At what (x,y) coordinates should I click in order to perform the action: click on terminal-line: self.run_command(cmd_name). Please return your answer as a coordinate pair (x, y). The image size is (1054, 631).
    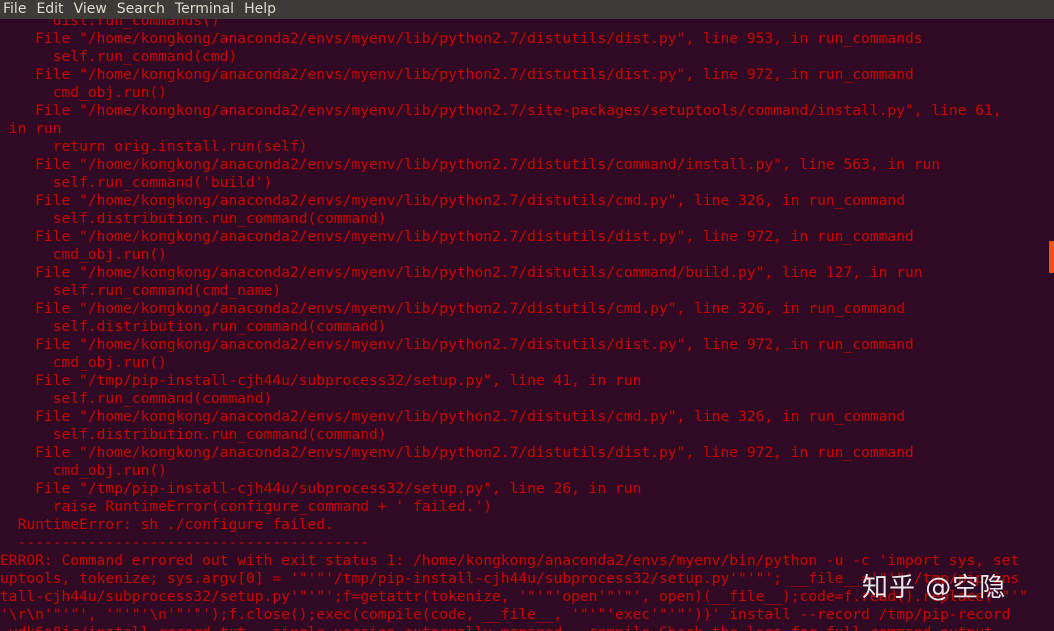
    Looking at the image, I should click on (141, 290).